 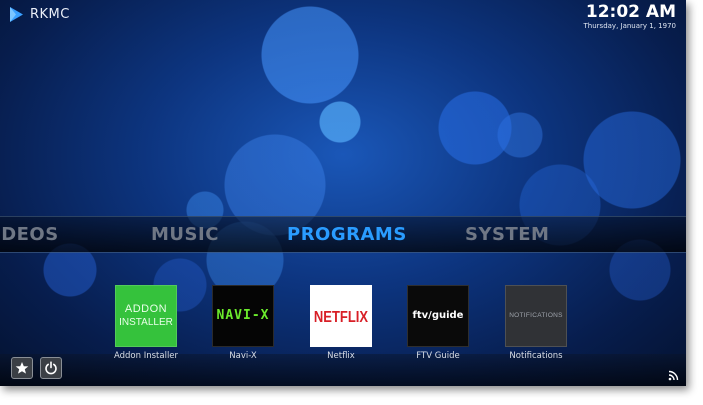 I want to click on clock: 12:02 AM Thursday, January 1, 1970, so click(x=630, y=16).